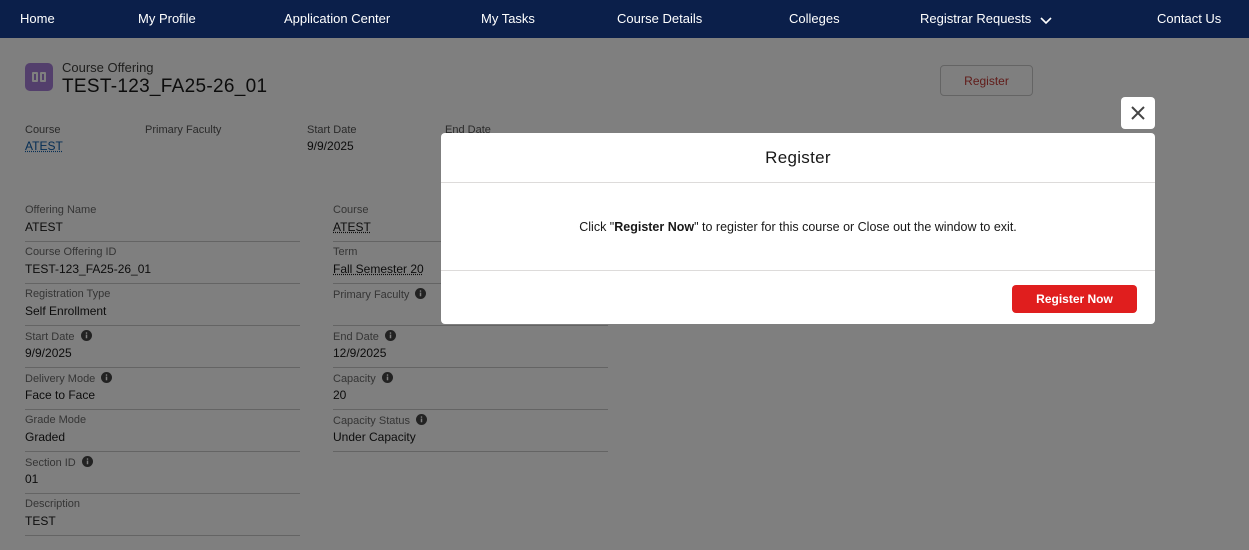  I want to click on nav-registrar-requests: Registrar Requests, so click(986, 19).